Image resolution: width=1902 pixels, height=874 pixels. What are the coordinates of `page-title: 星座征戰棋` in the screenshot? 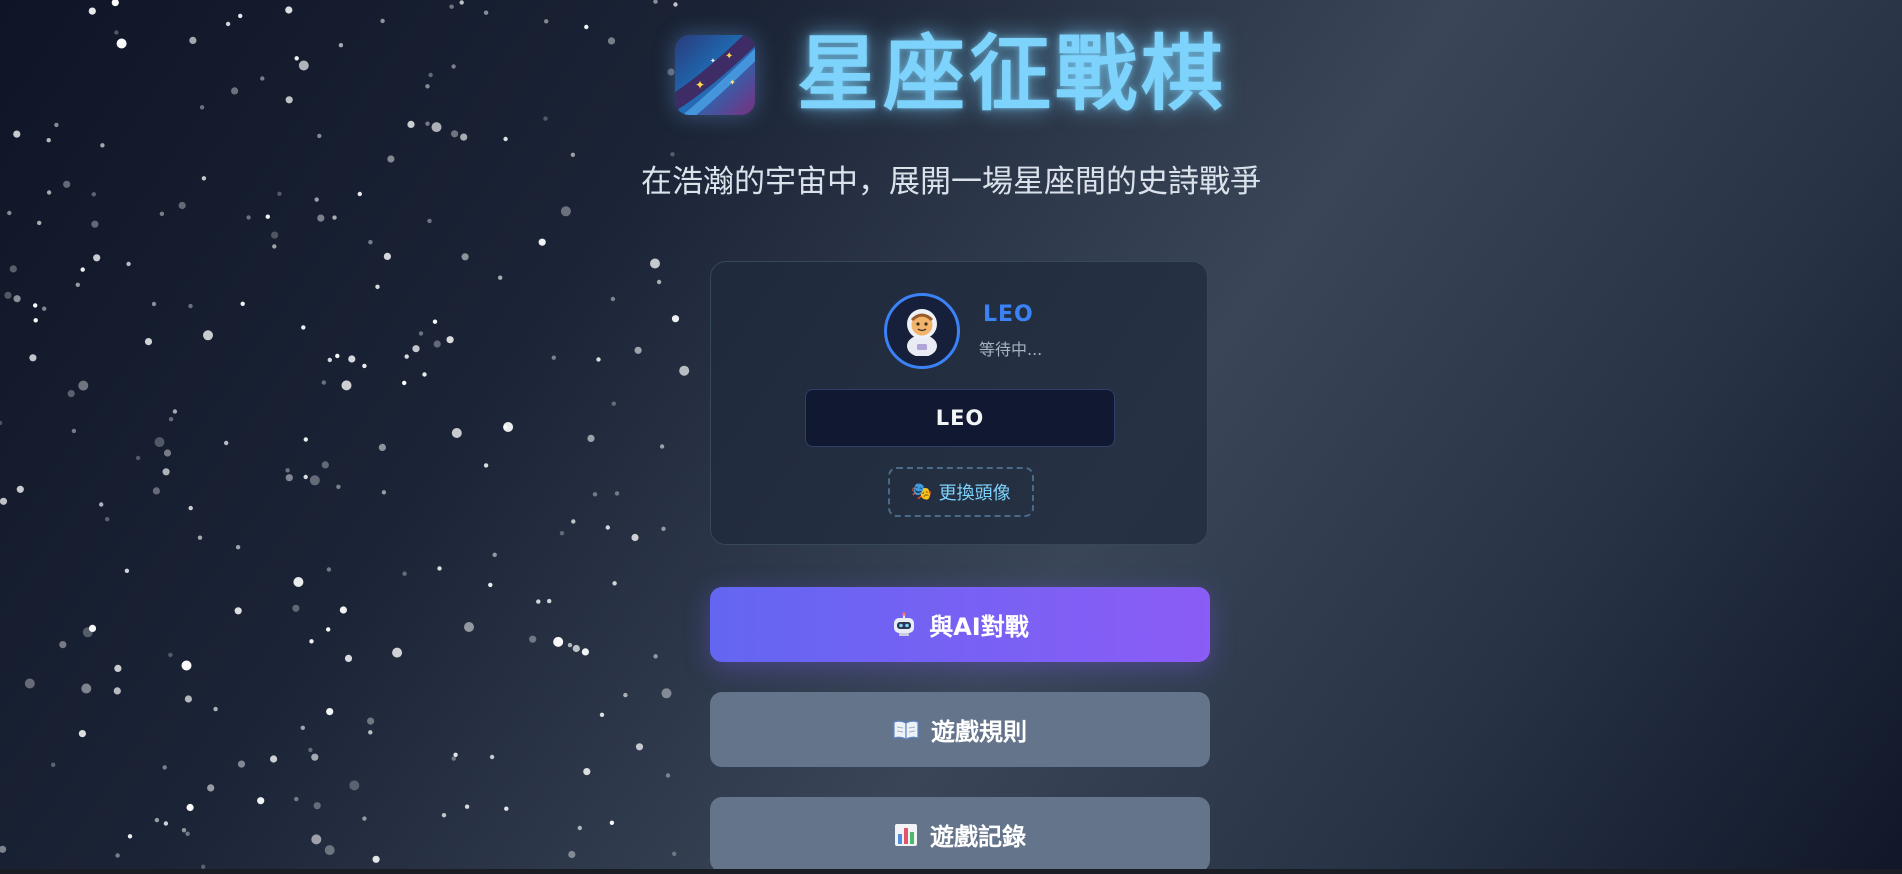 It's located at (1011, 74).